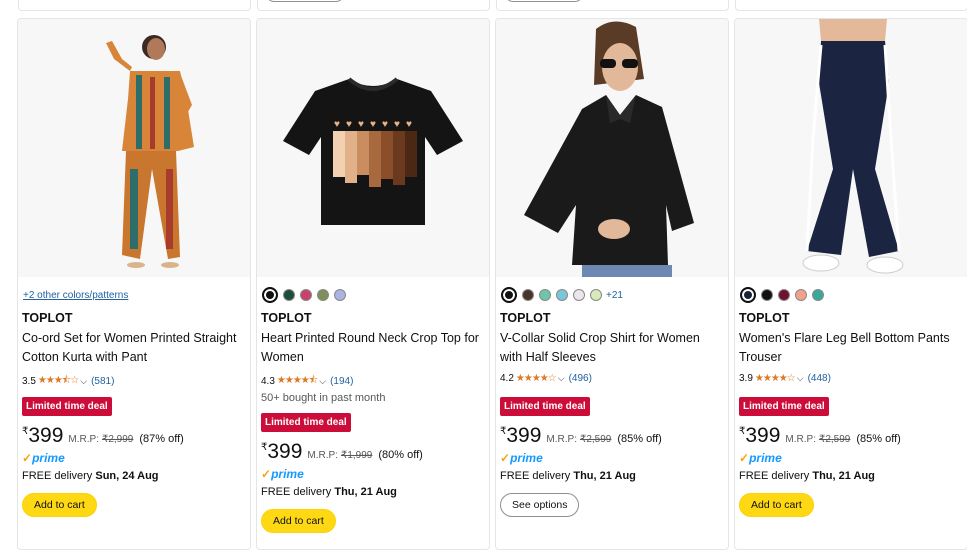  Describe the element at coordinates (161, 439) in the screenshot. I see `discount-percent: (87% off)` at that location.